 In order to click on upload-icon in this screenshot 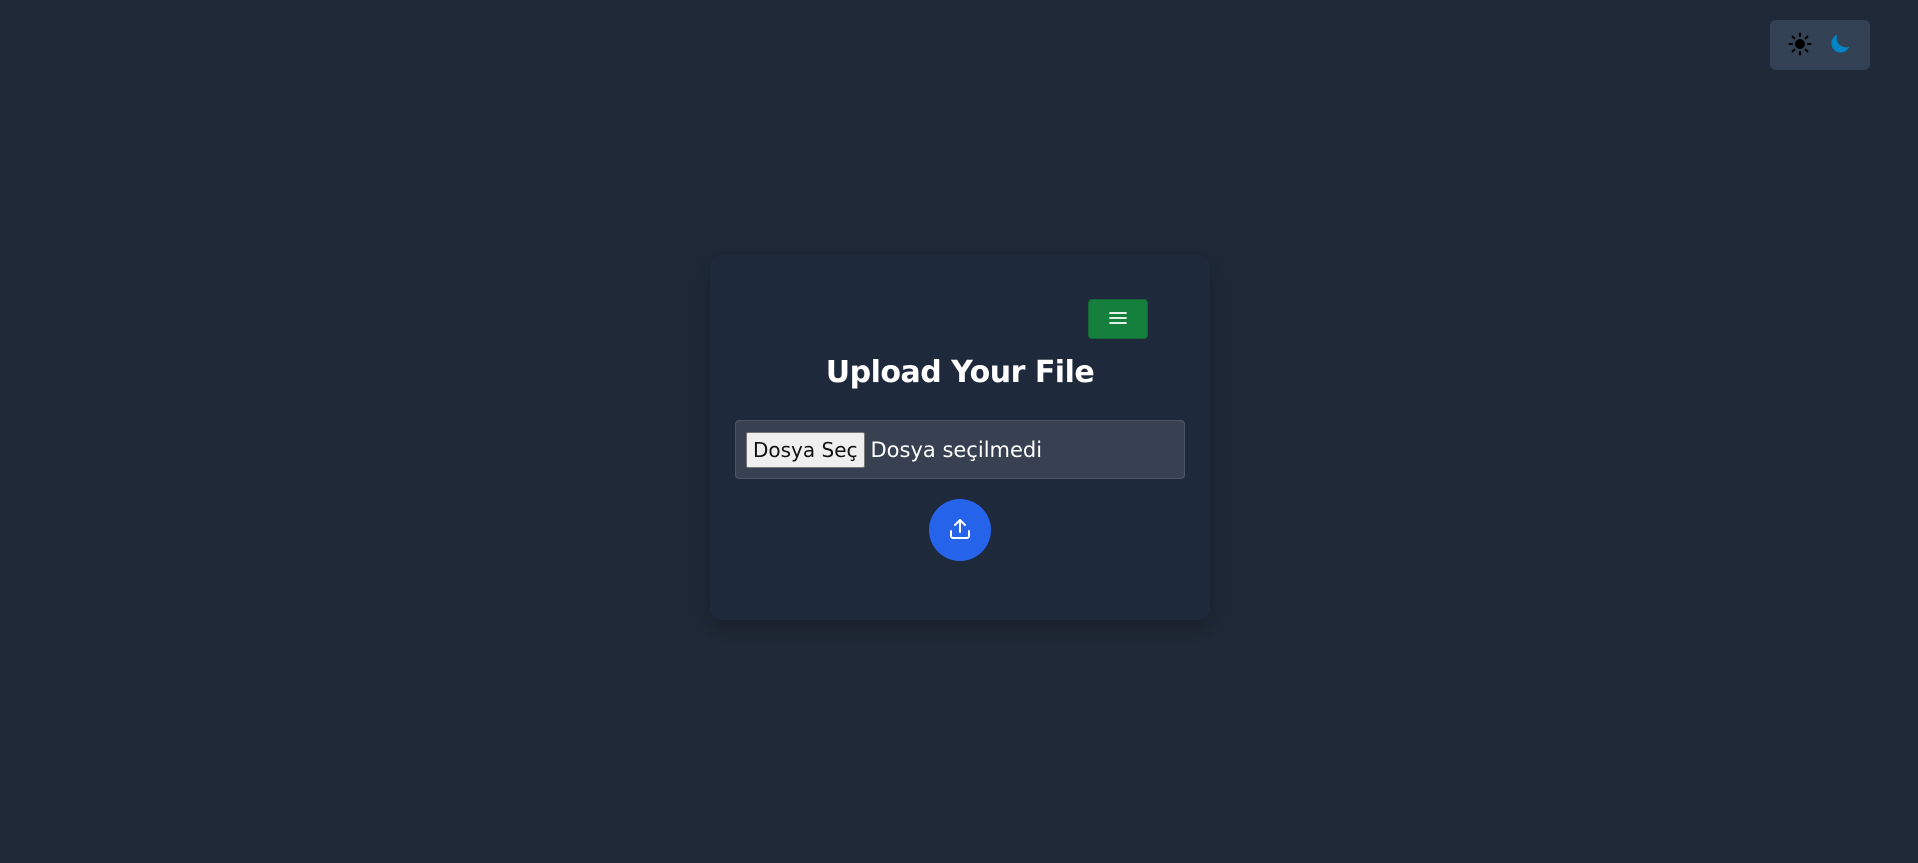, I will do `click(960, 530)`.